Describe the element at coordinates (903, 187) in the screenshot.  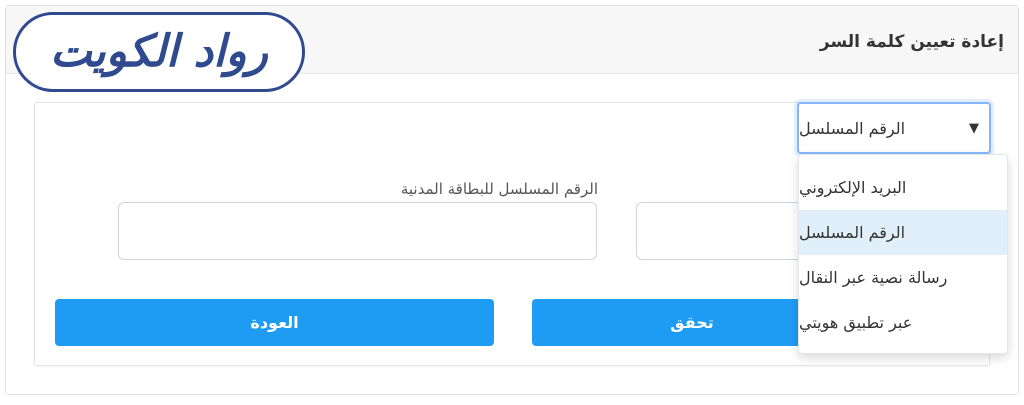
I see `option-email: البريد الإلكتروني` at that location.